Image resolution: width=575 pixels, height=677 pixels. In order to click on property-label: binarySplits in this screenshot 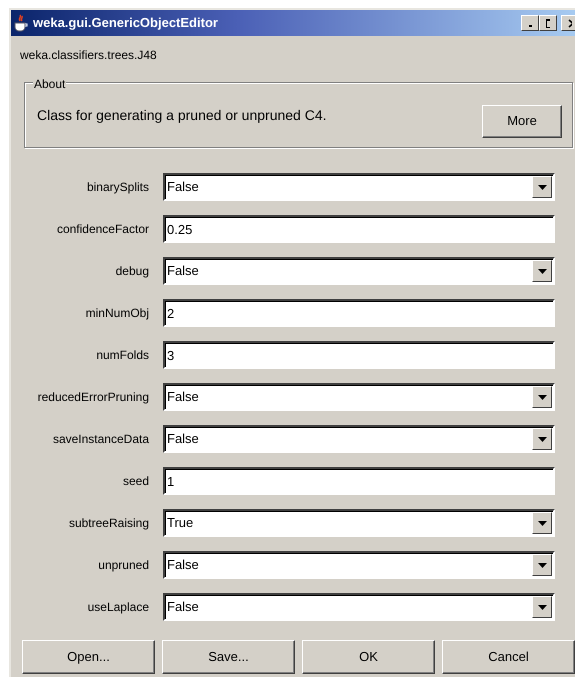, I will do `click(118, 187)`.